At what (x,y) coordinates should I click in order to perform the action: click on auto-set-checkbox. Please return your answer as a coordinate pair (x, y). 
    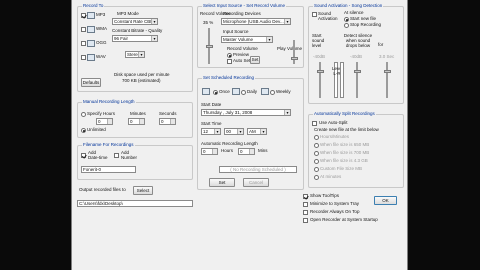
    Looking at the image, I should click on (229, 61).